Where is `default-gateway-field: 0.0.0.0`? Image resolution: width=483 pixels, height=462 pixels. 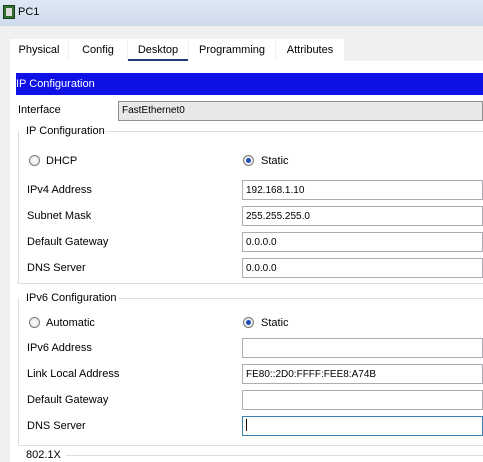 default-gateway-field: 0.0.0.0 is located at coordinates (362, 242).